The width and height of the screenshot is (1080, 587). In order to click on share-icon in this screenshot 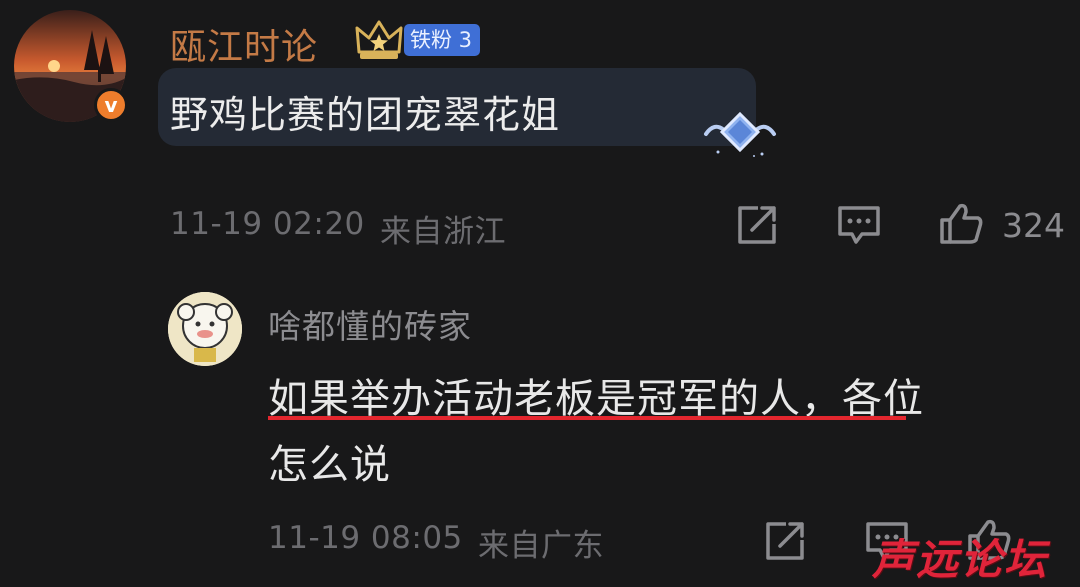, I will do `click(757, 225)`.